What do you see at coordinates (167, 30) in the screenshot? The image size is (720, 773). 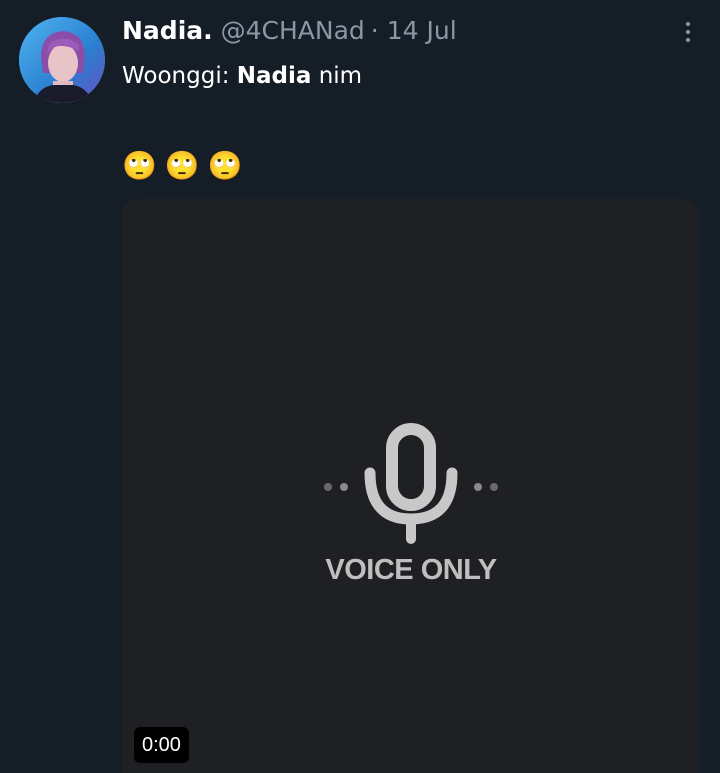 I see `display-name: Nadia.` at bounding box center [167, 30].